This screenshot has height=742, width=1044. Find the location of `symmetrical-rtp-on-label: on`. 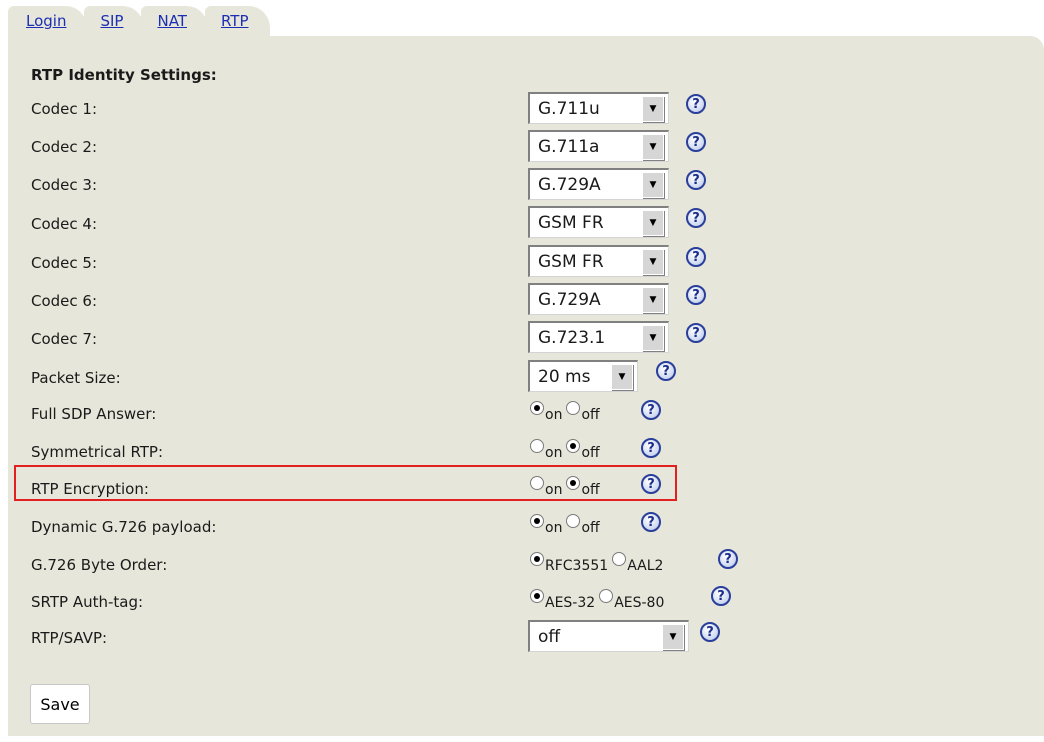

symmetrical-rtp-on-label: on is located at coordinates (554, 453).